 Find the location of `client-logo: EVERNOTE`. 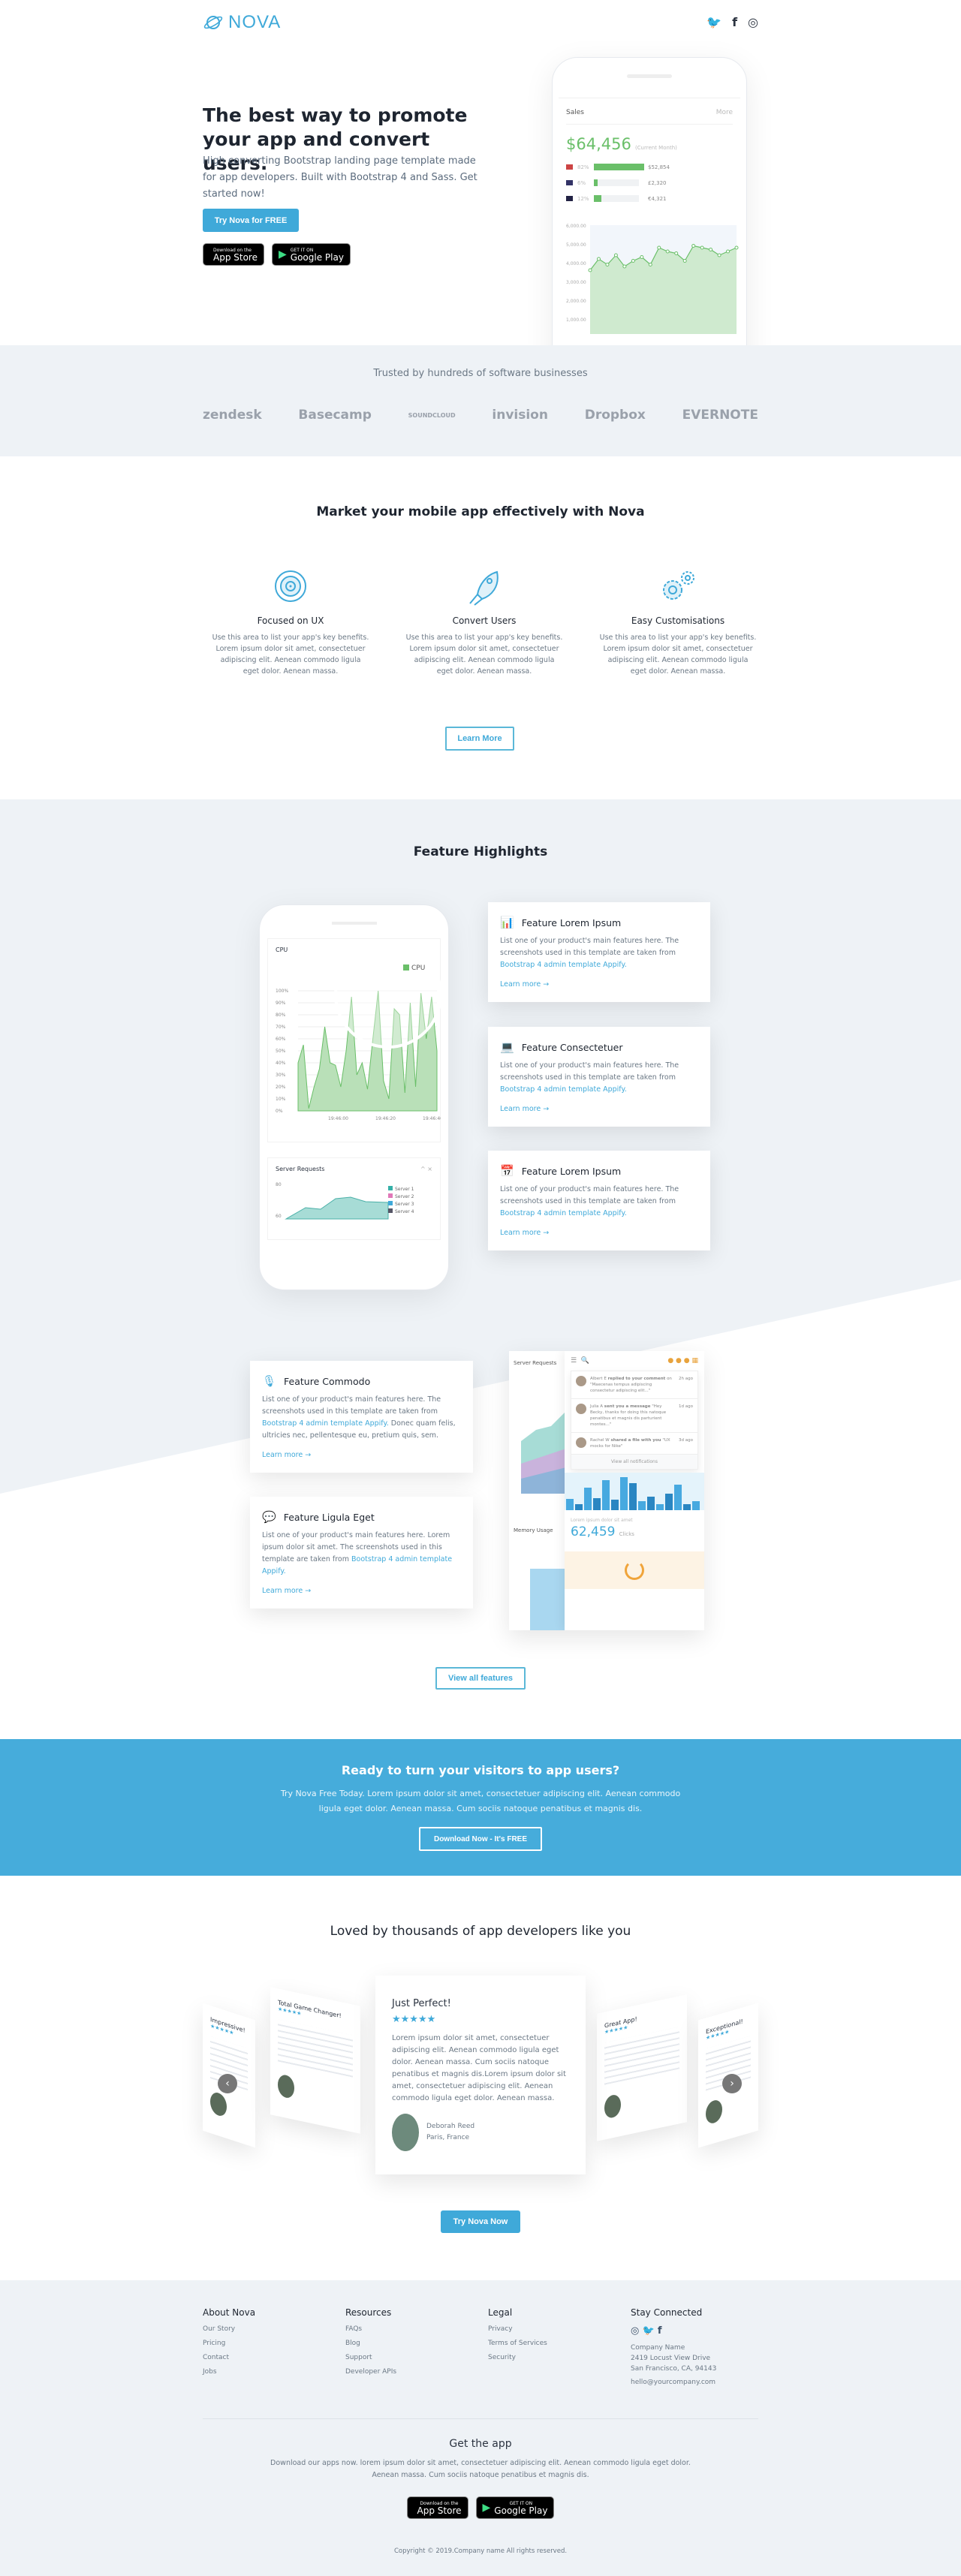

client-logo: EVERNOTE is located at coordinates (720, 416).